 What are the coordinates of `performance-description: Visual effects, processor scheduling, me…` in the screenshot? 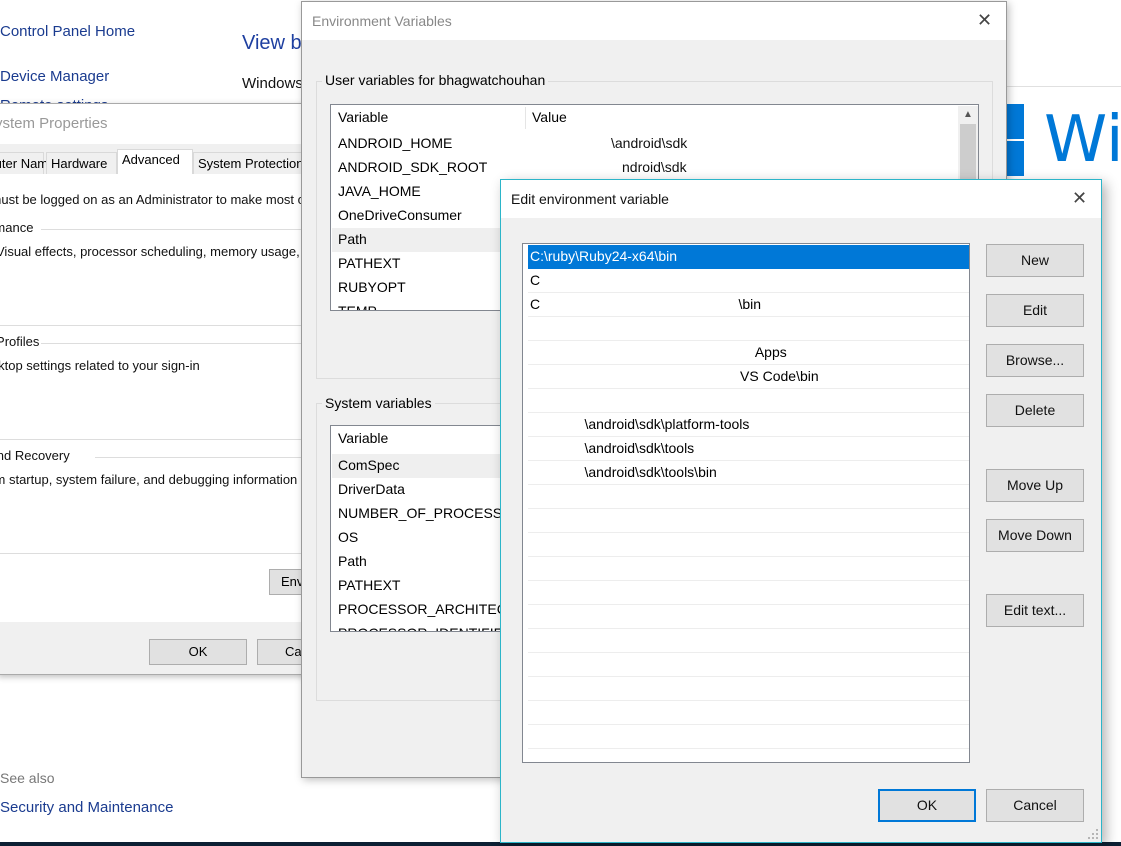 It's located at (153, 251).